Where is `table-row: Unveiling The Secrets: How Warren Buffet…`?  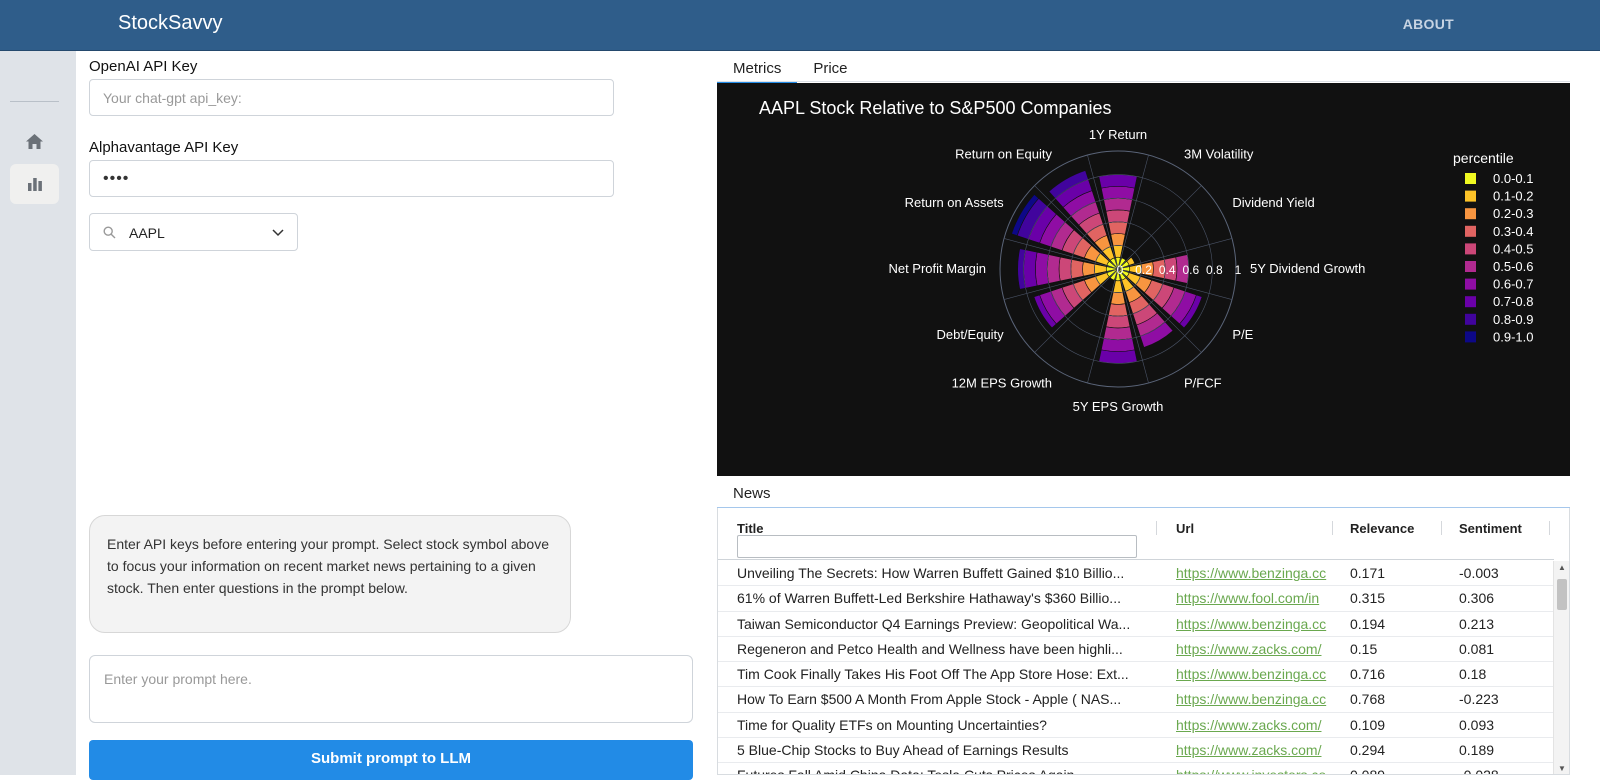 table-row: Unveiling The Secrets: How Warren Buffet… is located at coordinates (1136, 574).